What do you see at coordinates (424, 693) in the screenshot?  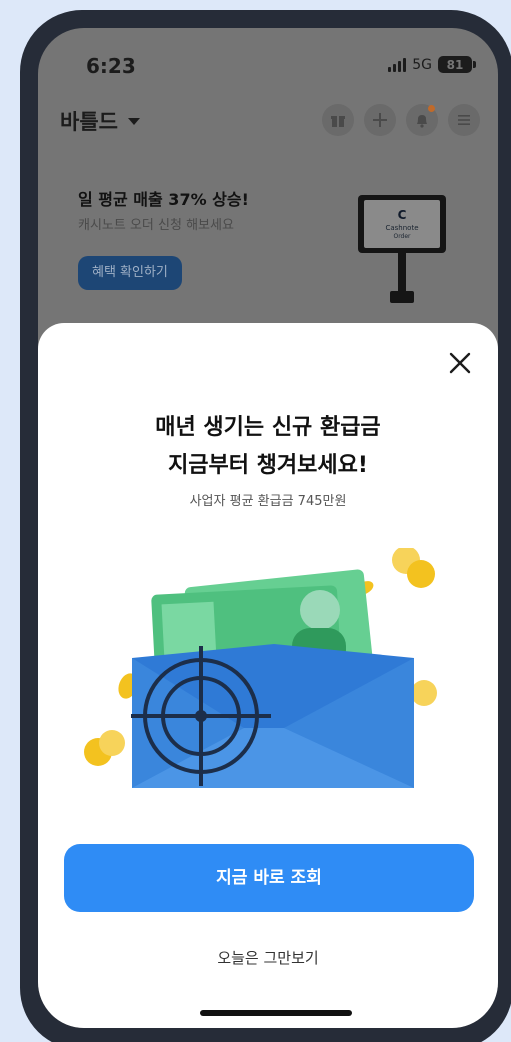 I see `coin-right-mid` at bounding box center [424, 693].